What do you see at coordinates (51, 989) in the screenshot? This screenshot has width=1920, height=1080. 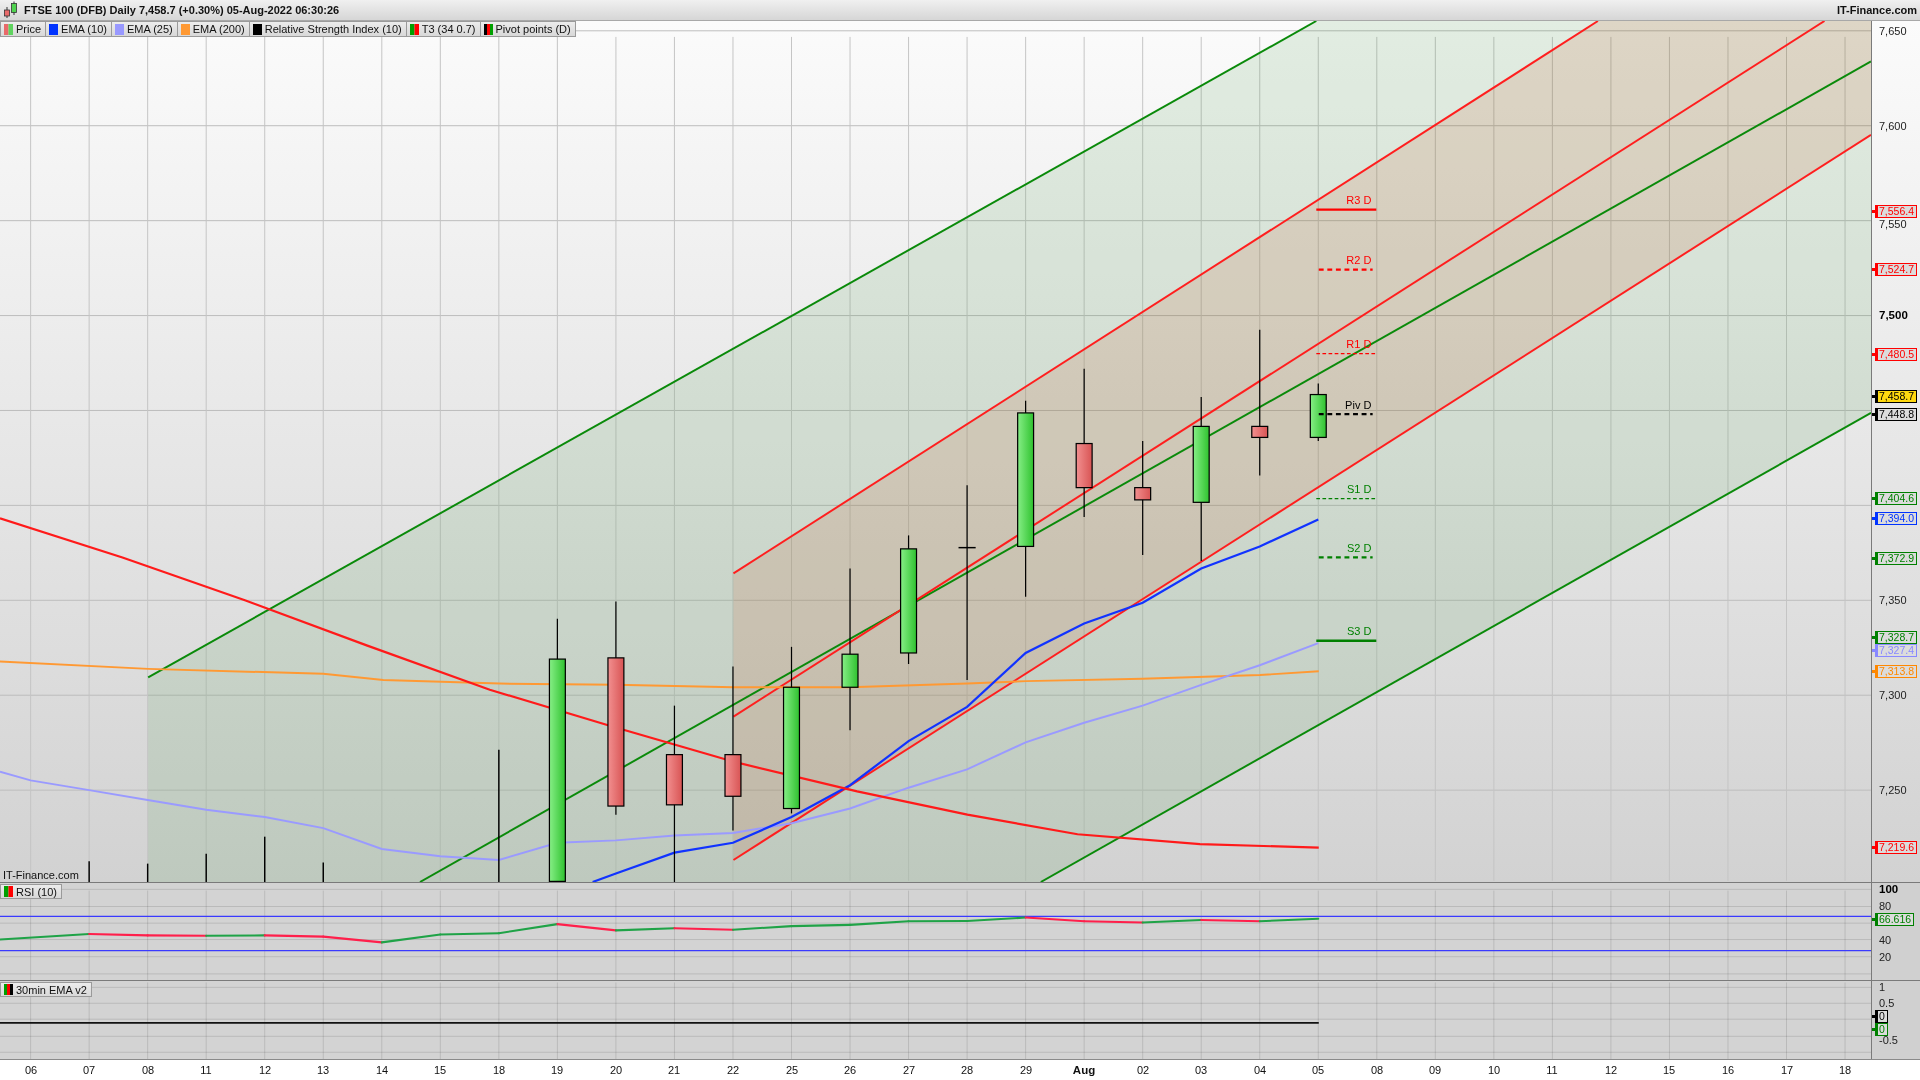 I see `indicator-label: 30min EMA v2` at bounding box center [51, 989].